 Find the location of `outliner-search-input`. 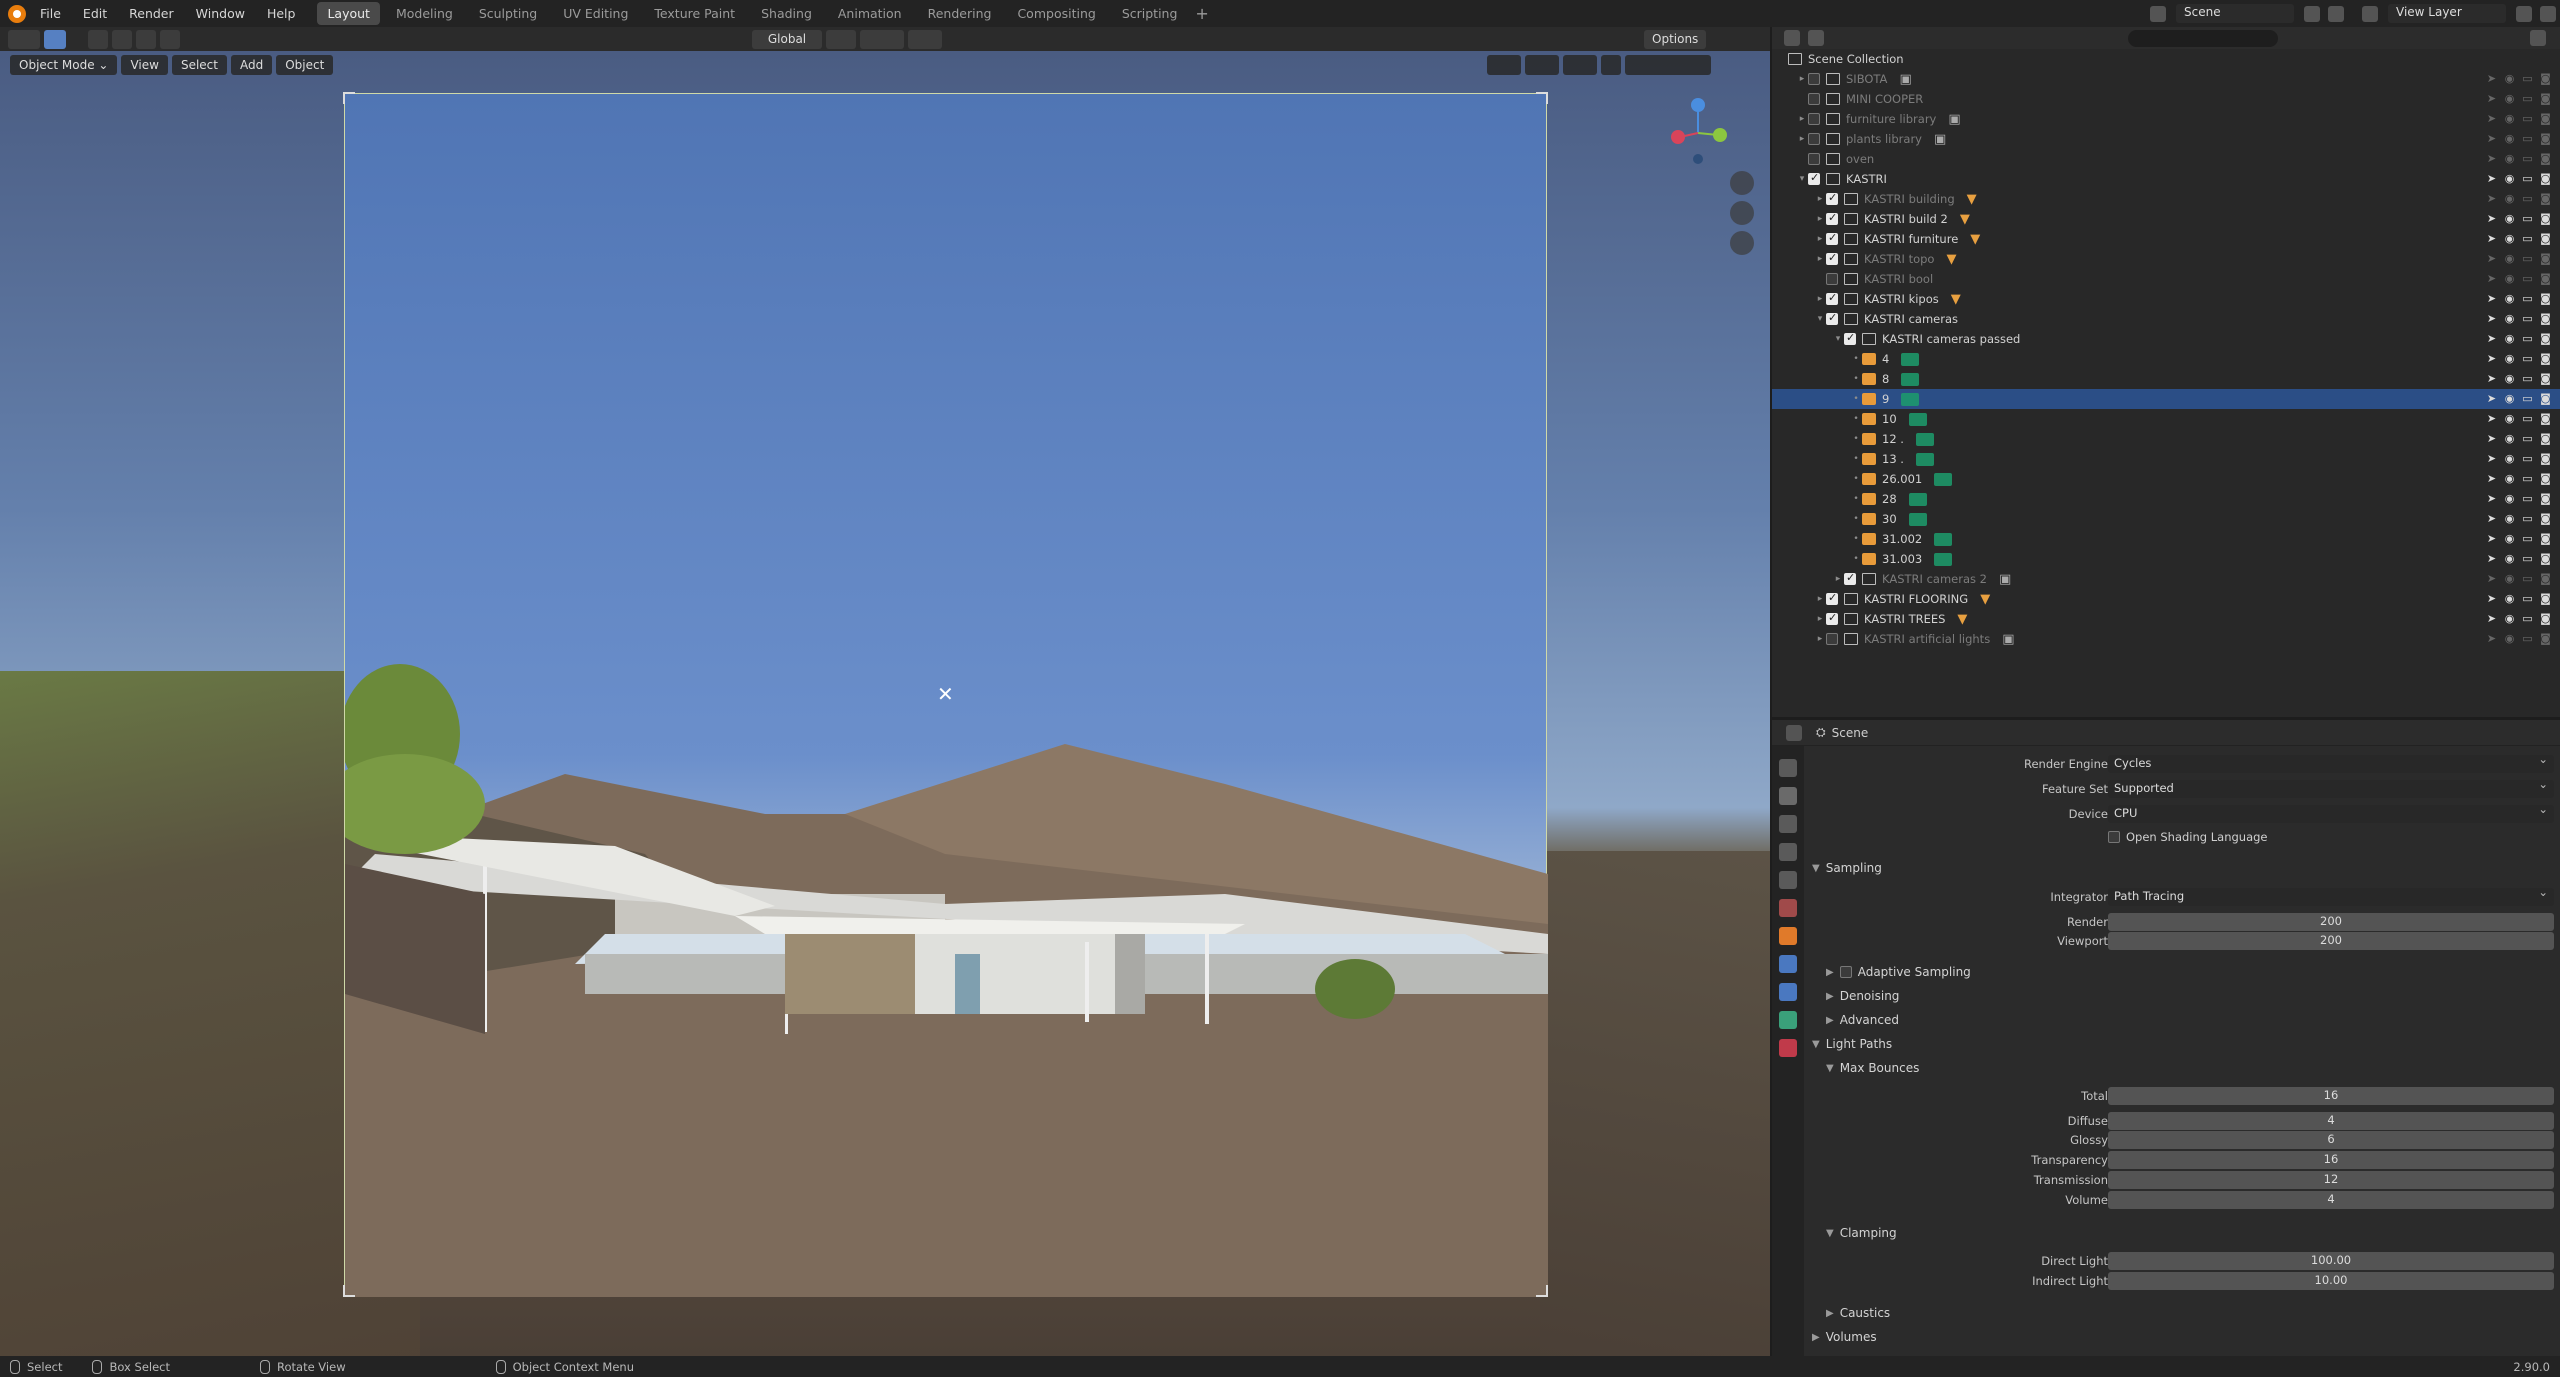

outliner-search-input is located at coordinates (2203, 38).